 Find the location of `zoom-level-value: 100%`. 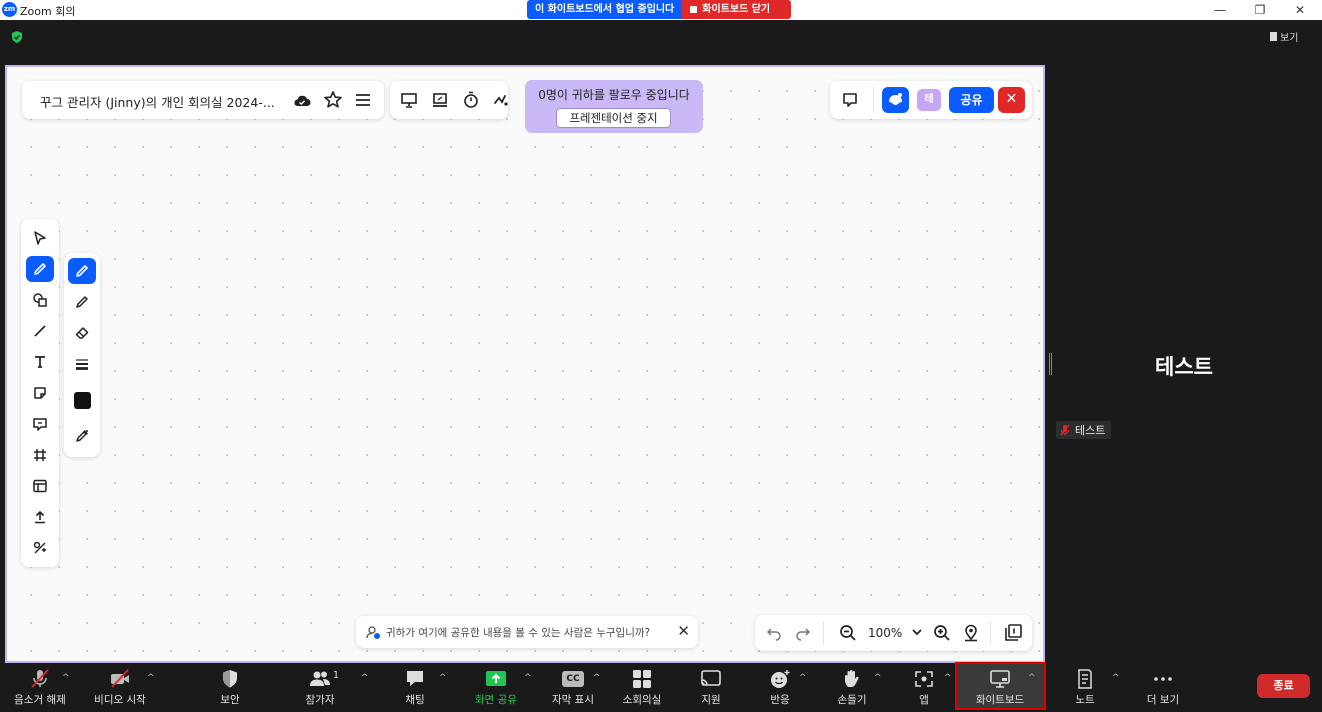

zoom-level-value: 100% is located at coordinates (885, 633).